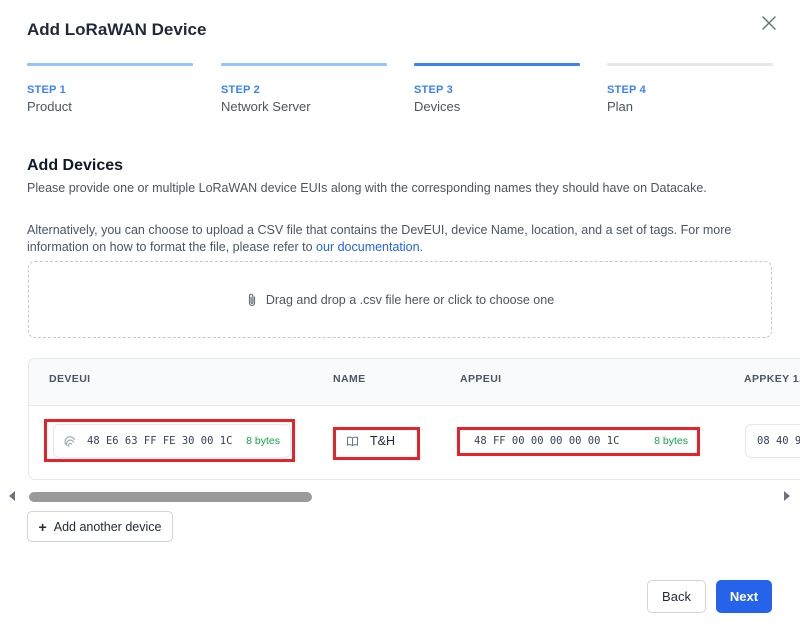 This screenshot has height=628, width=800. I want to click on header-name: NAME, so click(349, 379).